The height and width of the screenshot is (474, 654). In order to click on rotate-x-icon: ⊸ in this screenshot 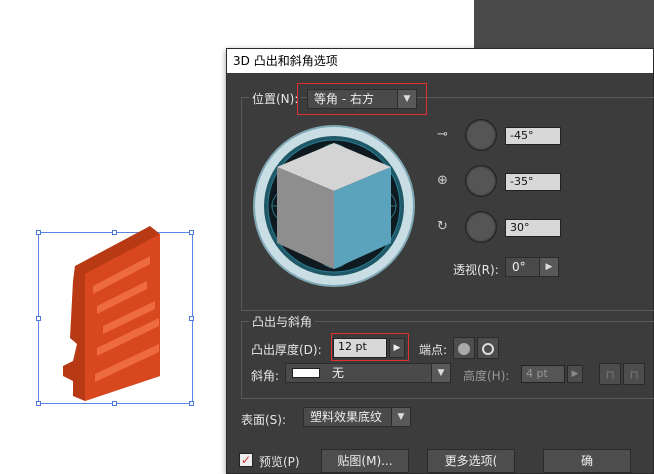, I will do `click(442, 134)`.